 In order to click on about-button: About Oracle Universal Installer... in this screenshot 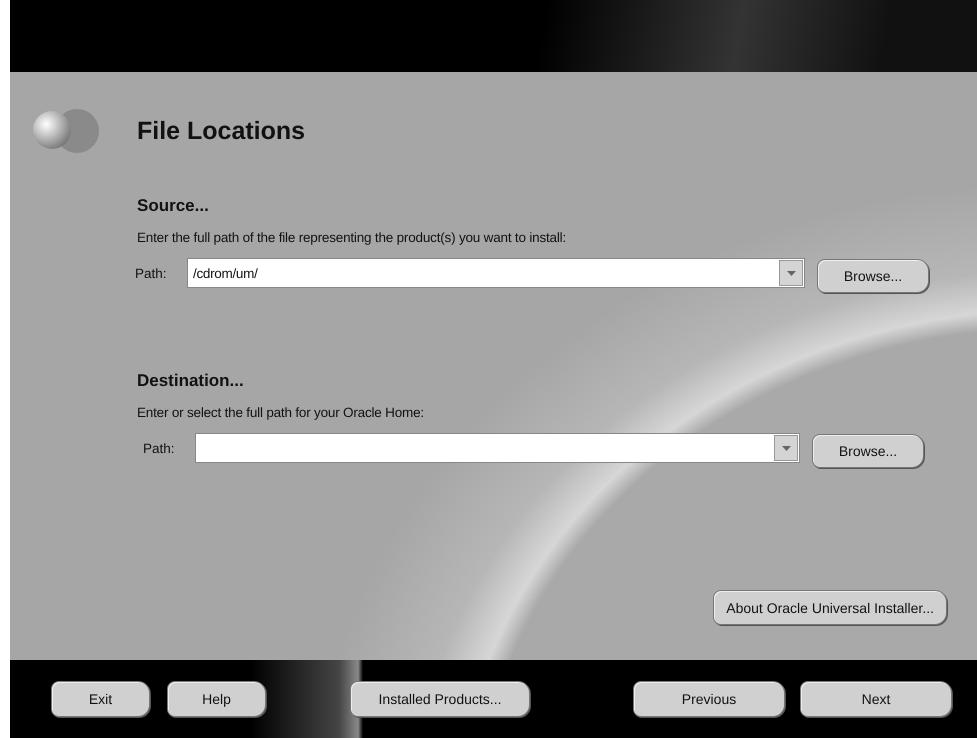, I will do `click(830, 607)`.